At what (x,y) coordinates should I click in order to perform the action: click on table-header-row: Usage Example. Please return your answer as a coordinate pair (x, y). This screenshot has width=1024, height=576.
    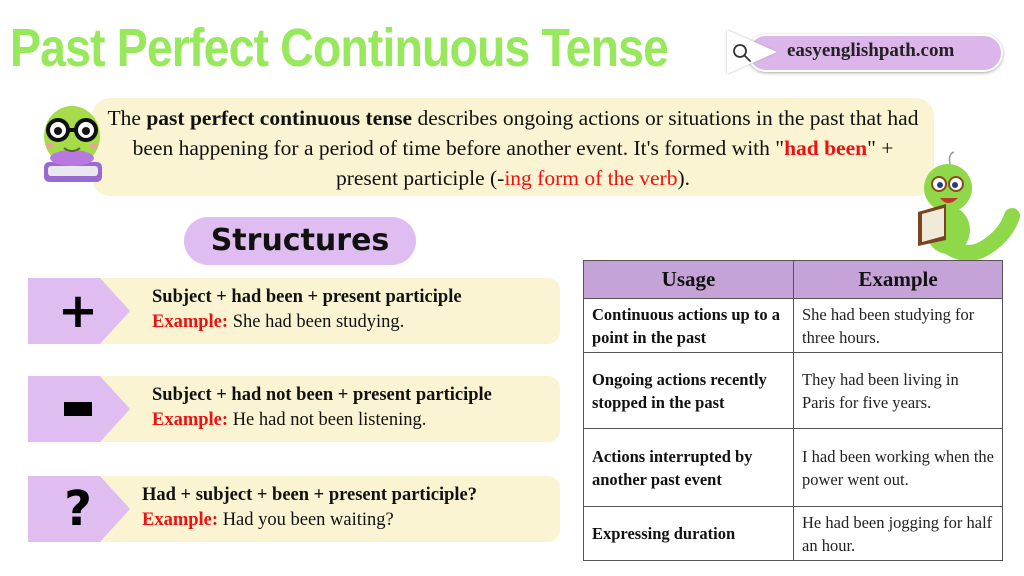
    Looking at the image, I should click on (793, 279).